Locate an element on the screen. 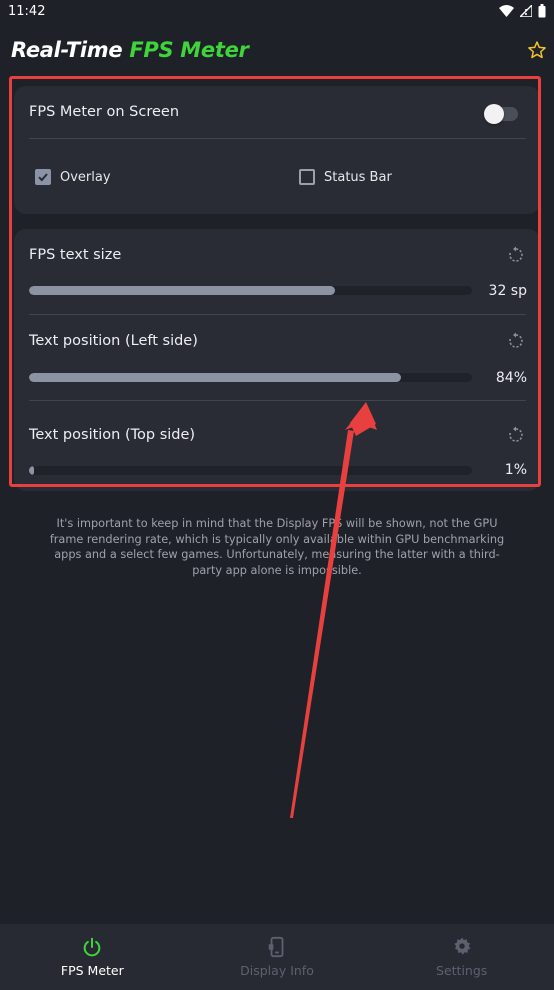  app-header: Real-Time FPS Meter is located at coordinates (277, 50).